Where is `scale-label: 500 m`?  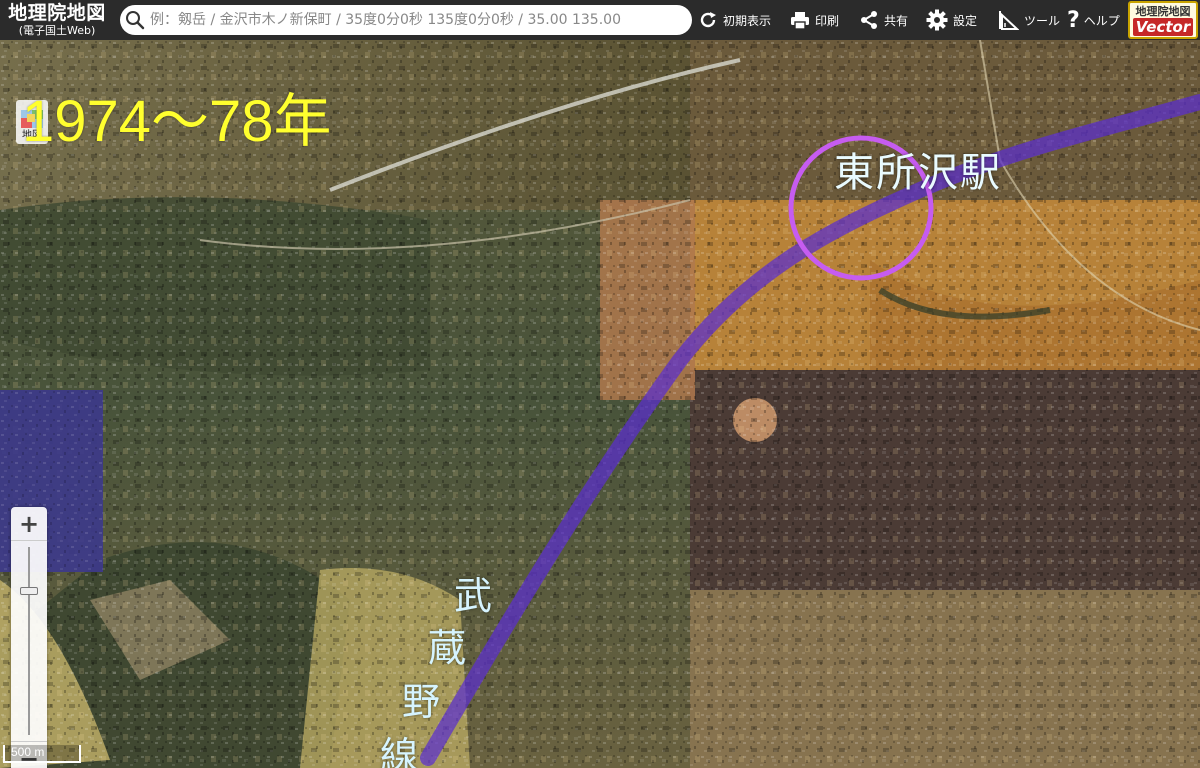
scale-label: 500 m is located at coordinates (42, 754).